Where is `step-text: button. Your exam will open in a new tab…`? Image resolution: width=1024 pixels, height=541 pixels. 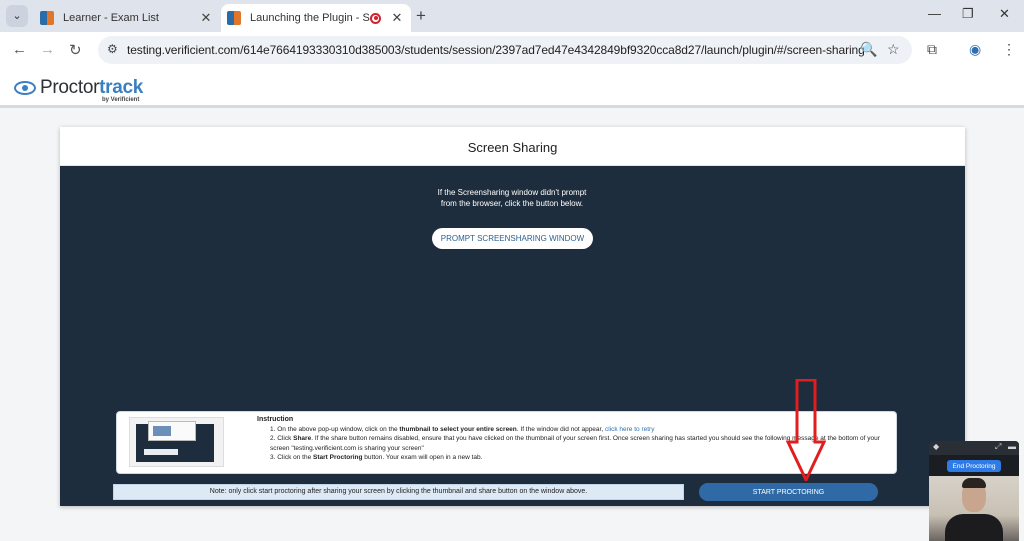
step-text: button. Your exam will open in a new tab… is located at coordinates (422, 458).